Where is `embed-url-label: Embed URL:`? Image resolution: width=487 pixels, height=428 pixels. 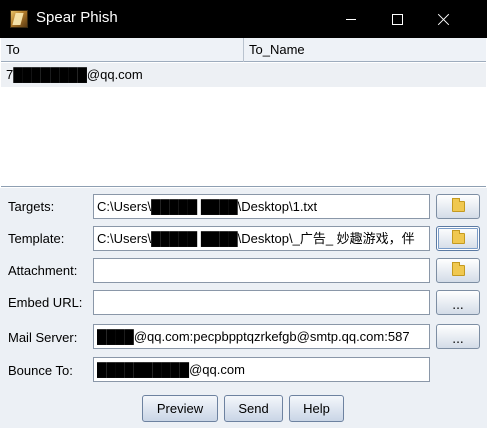 embed-url-label: Embed URL: is located at coordinates (45, 302).